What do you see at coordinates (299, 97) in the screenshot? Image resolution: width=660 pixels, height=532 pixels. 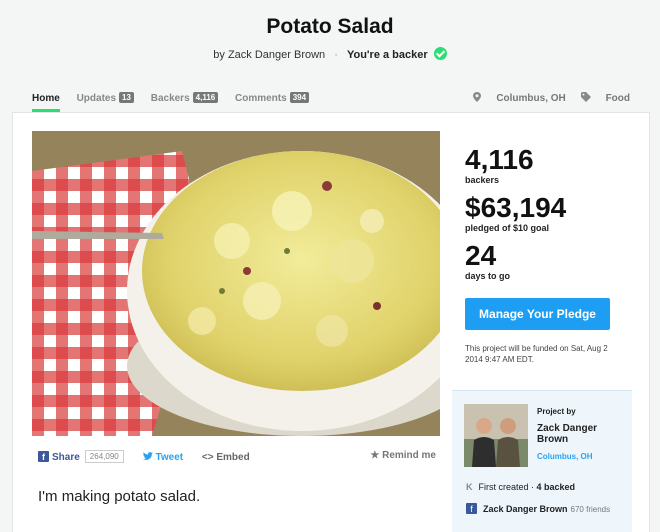 I see `comments-count: 394` at bounding box center [299, 97].